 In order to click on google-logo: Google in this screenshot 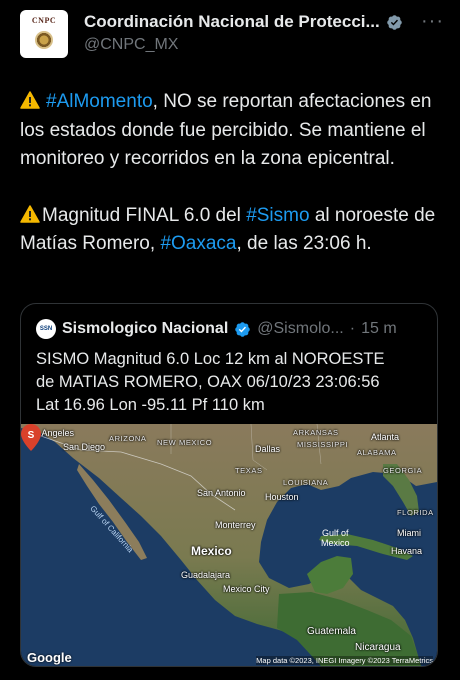, I will do `click(49, 657)`.